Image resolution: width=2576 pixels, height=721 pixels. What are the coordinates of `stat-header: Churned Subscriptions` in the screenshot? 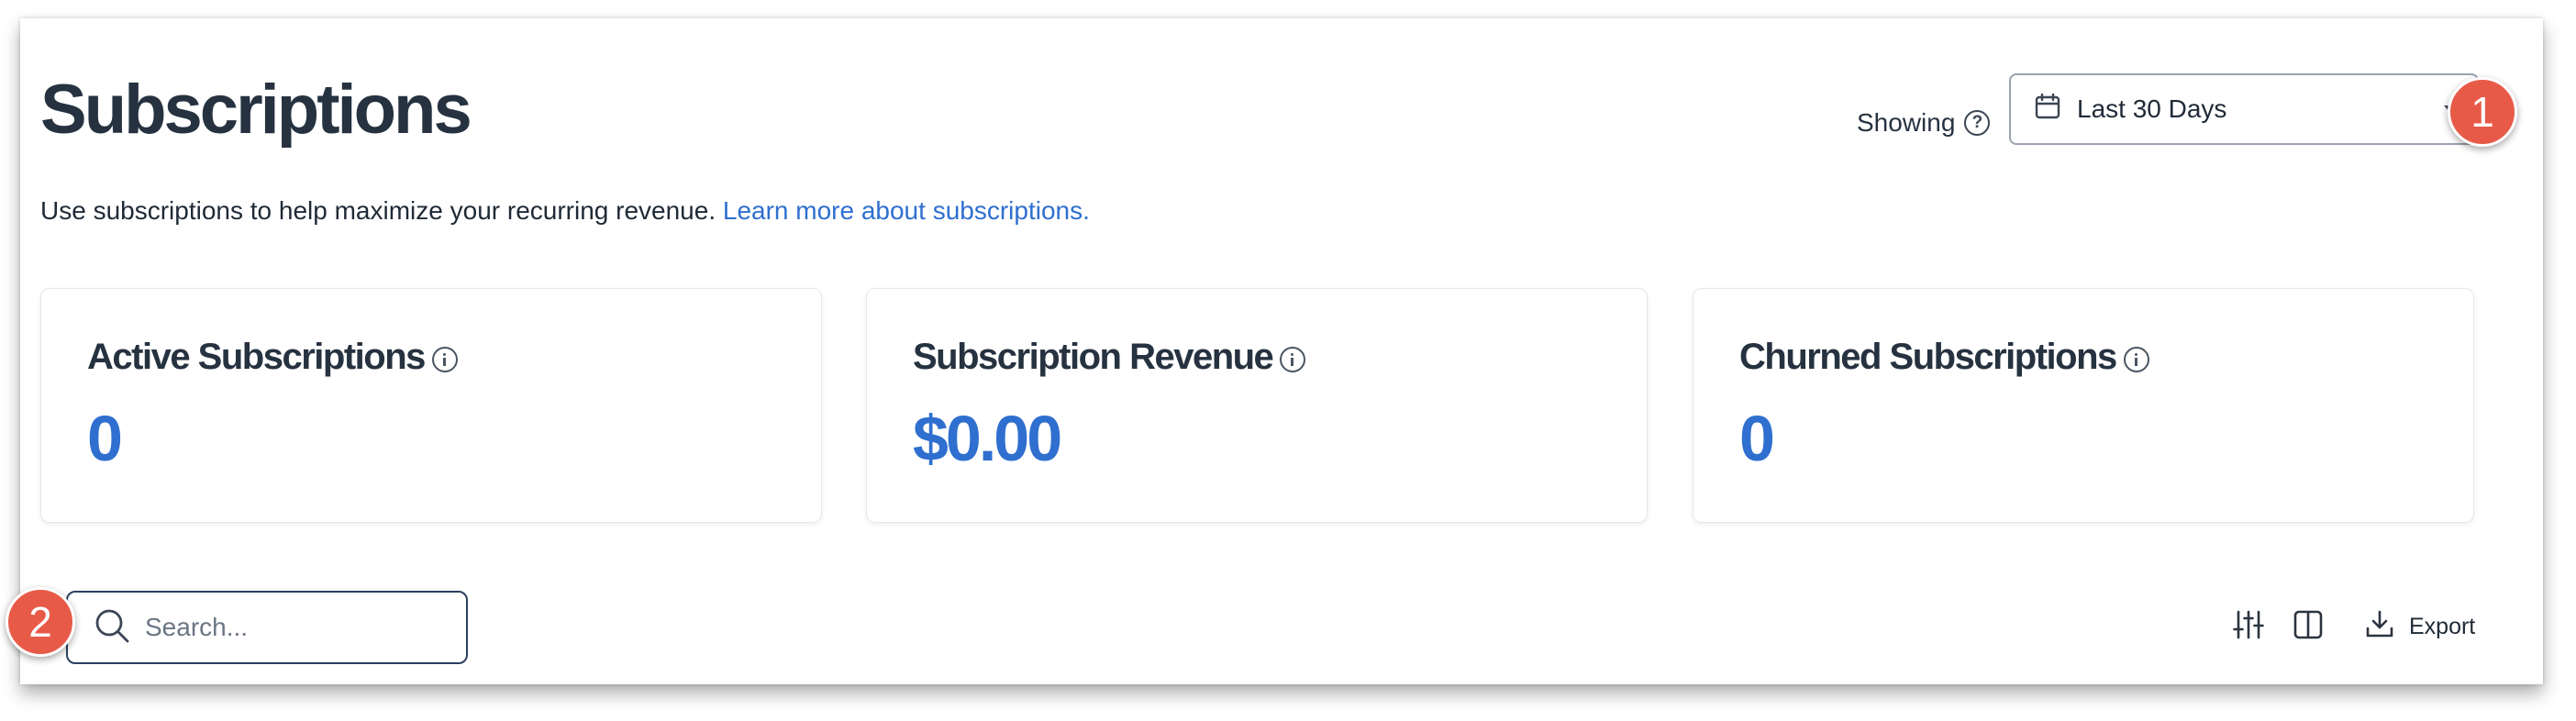 It's located at (1944, 357).